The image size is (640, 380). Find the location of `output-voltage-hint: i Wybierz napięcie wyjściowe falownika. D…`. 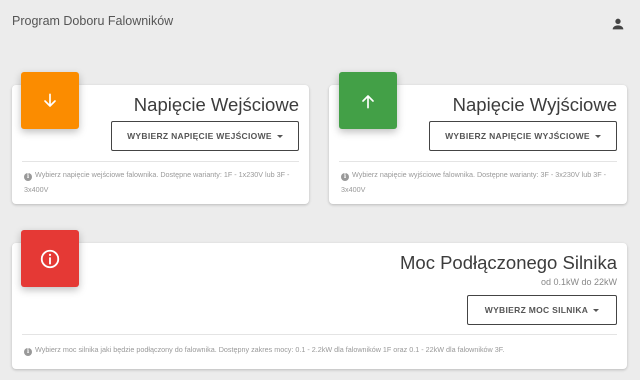

output-voltage-hint: i Wybierz napięcie wyjściowe falownika. D… is located at coordinates (474, 182).